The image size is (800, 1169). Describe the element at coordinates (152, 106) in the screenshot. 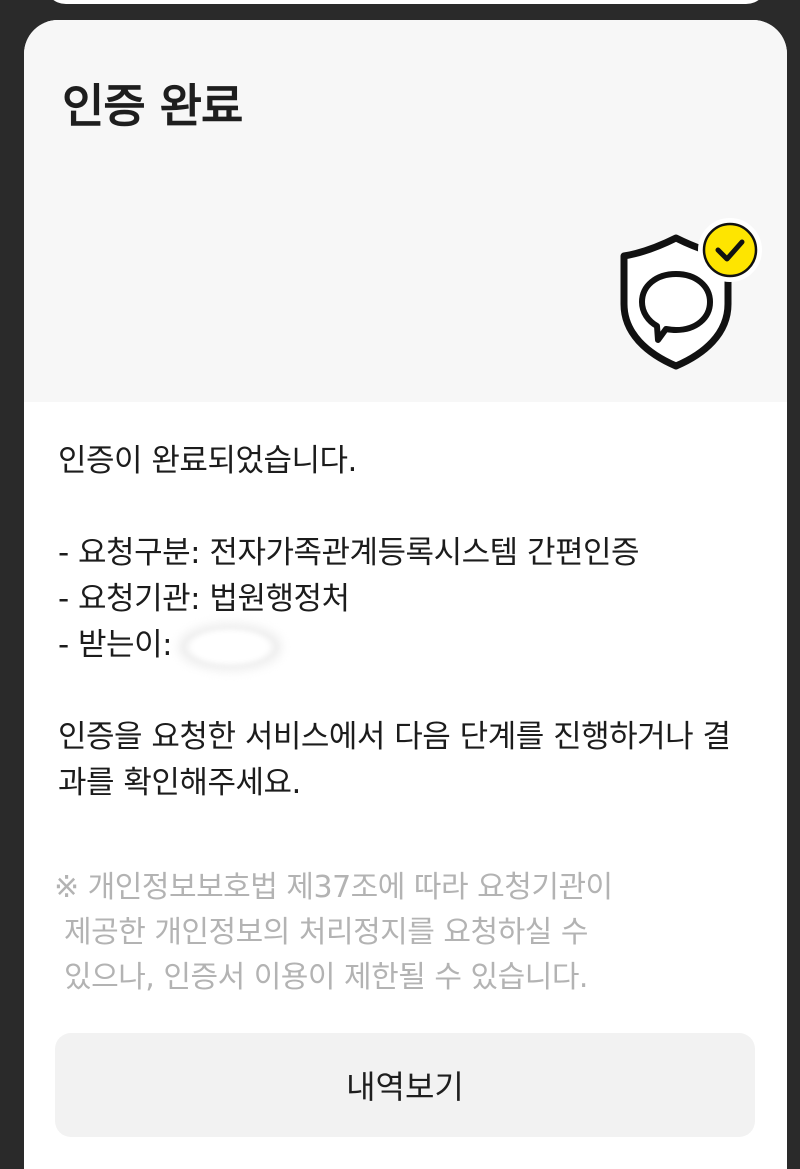

I see `page-title: 인증 완료` at that location.